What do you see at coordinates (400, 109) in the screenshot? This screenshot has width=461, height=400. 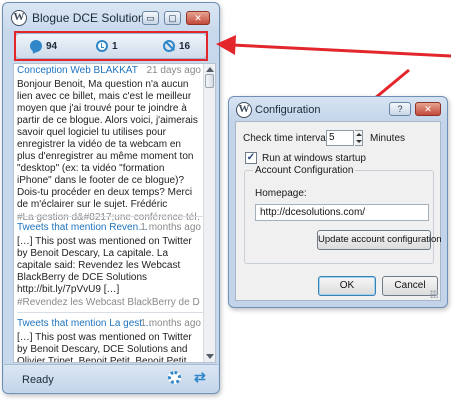 I see `help-button: ?` at bounding box center [400, 109].